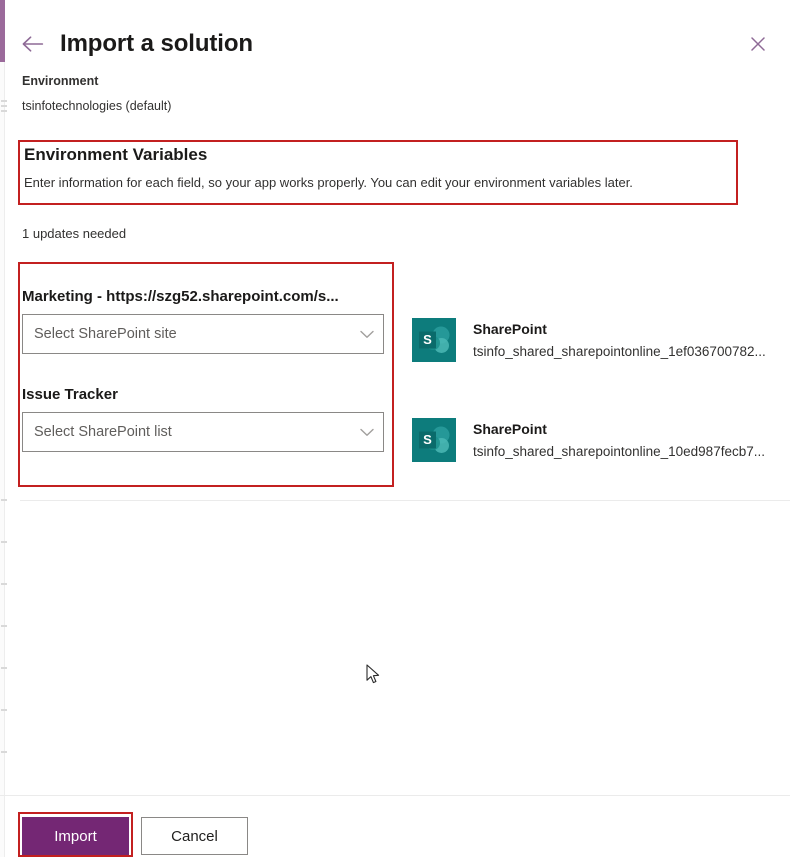 Image resolution: width=790 pixels, height=857 pixels. Describe the element at coordinates (116, 154) in the screenshot. I see `env-variables-heading: Environment Variables` at that location.